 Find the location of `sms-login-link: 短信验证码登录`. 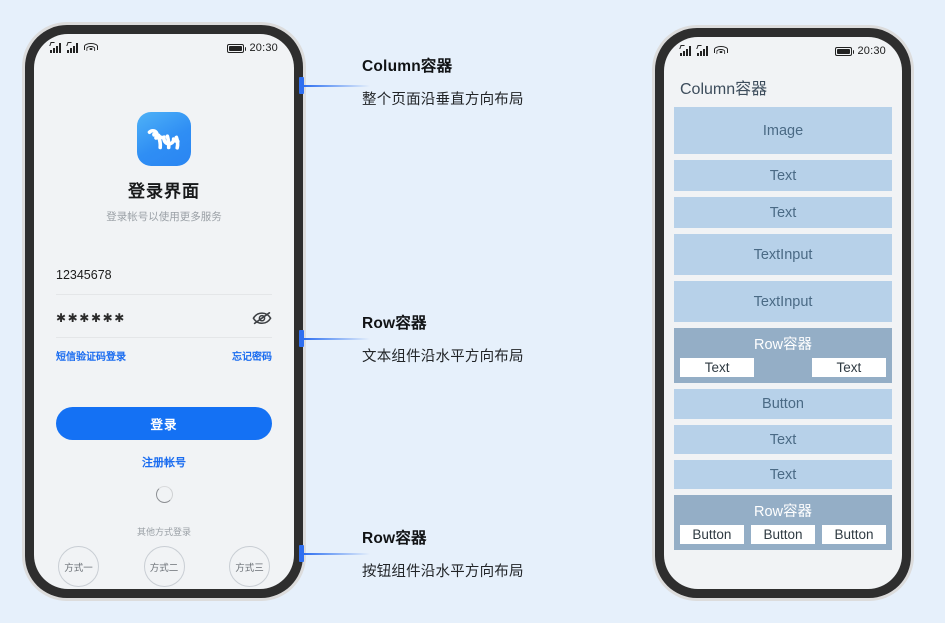

sms-login-link: 短信验证码登录 is located at coordinates (91, 355).